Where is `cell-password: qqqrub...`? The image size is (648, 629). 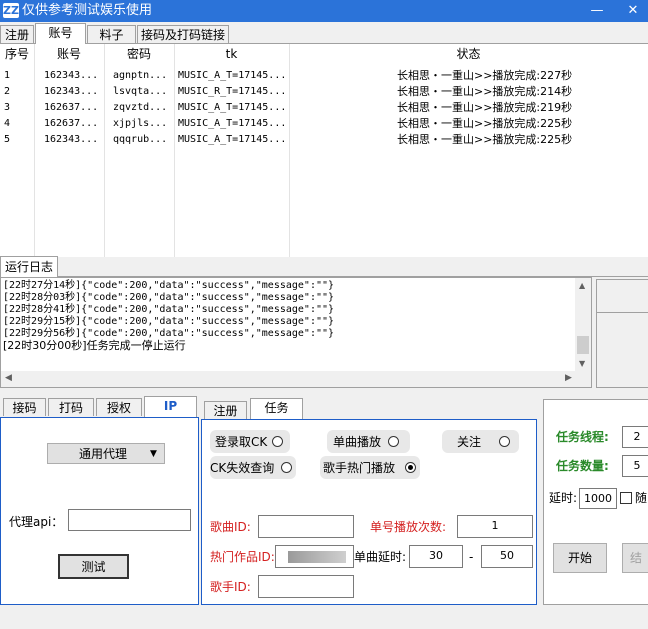
cell-password: qqqrub... is located at coordinates (140, 139).